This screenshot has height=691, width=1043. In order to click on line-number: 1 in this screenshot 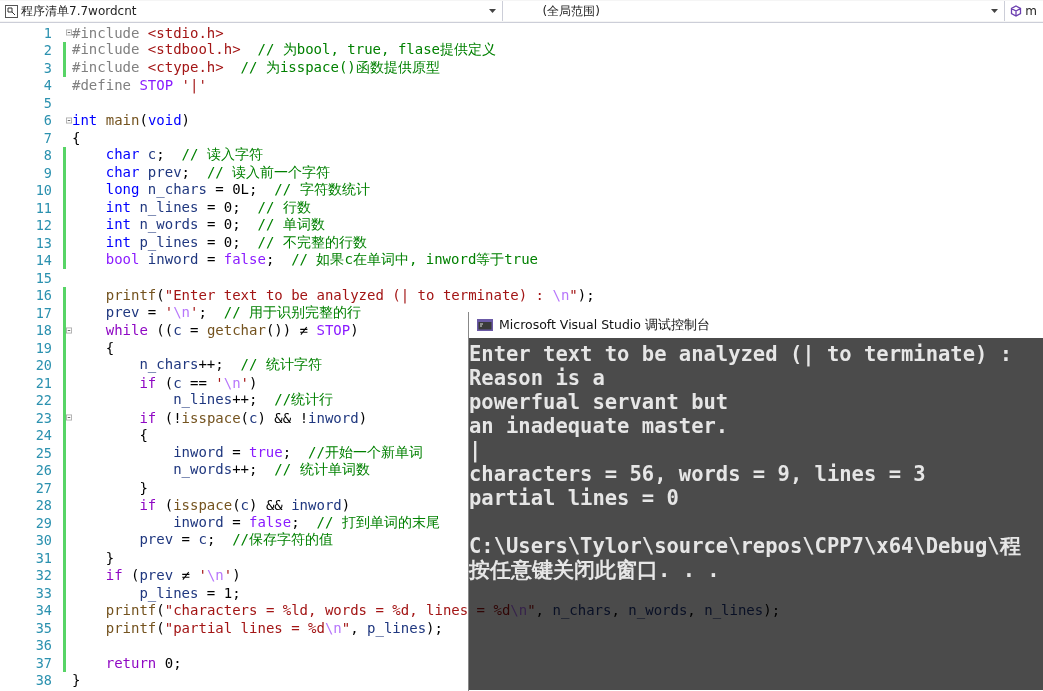, I will do `click(47, 32)`.